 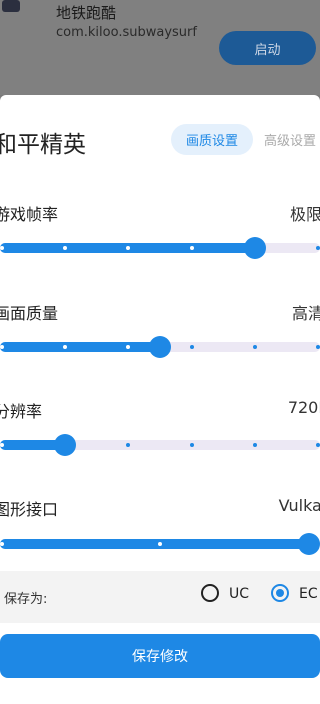 What do you see at coordinates (308, 594) in the screenshot?
I see `ec-option-label: EC` at bounding box center [308, 594].